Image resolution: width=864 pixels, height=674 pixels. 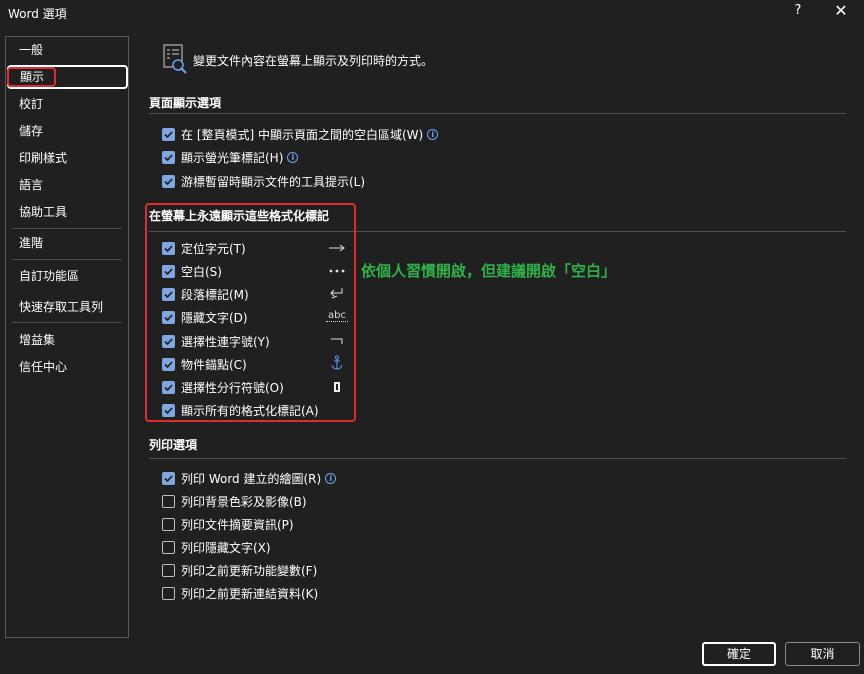 What do you see at coordinates (249, 570) in the screenshot?
I see `option-label: 列印之前更新功能變數(F)` at bounding box center [249, 570].